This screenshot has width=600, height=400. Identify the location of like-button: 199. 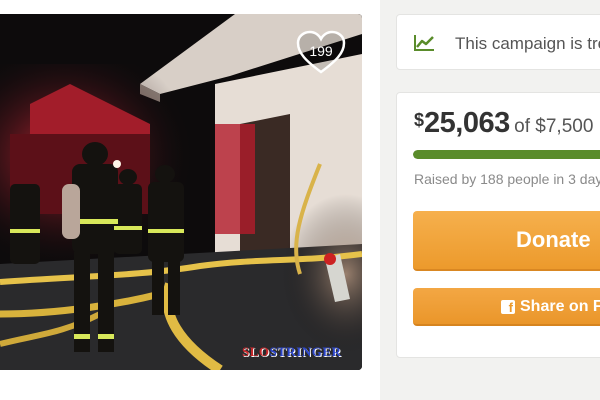
(321, 53).